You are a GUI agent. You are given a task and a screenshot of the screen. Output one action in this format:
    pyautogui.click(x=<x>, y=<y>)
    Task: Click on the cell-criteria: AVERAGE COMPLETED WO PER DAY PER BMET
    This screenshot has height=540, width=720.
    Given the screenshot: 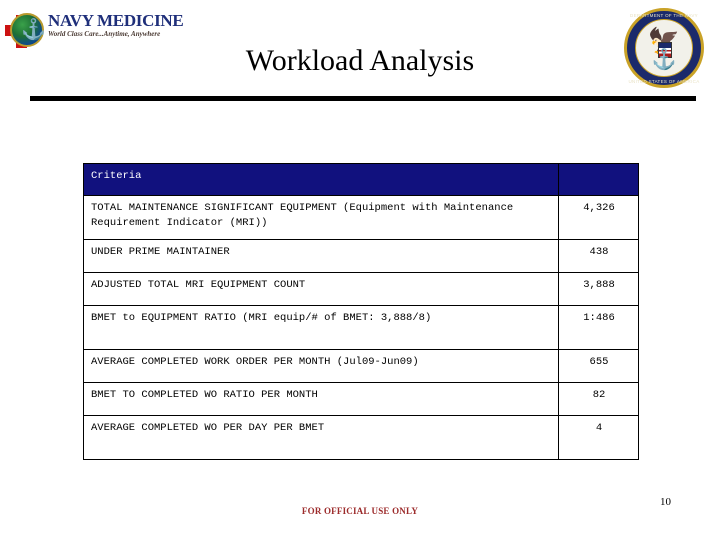 What is the action you would take?
    pyautogui.click(x=321, y=437)
    